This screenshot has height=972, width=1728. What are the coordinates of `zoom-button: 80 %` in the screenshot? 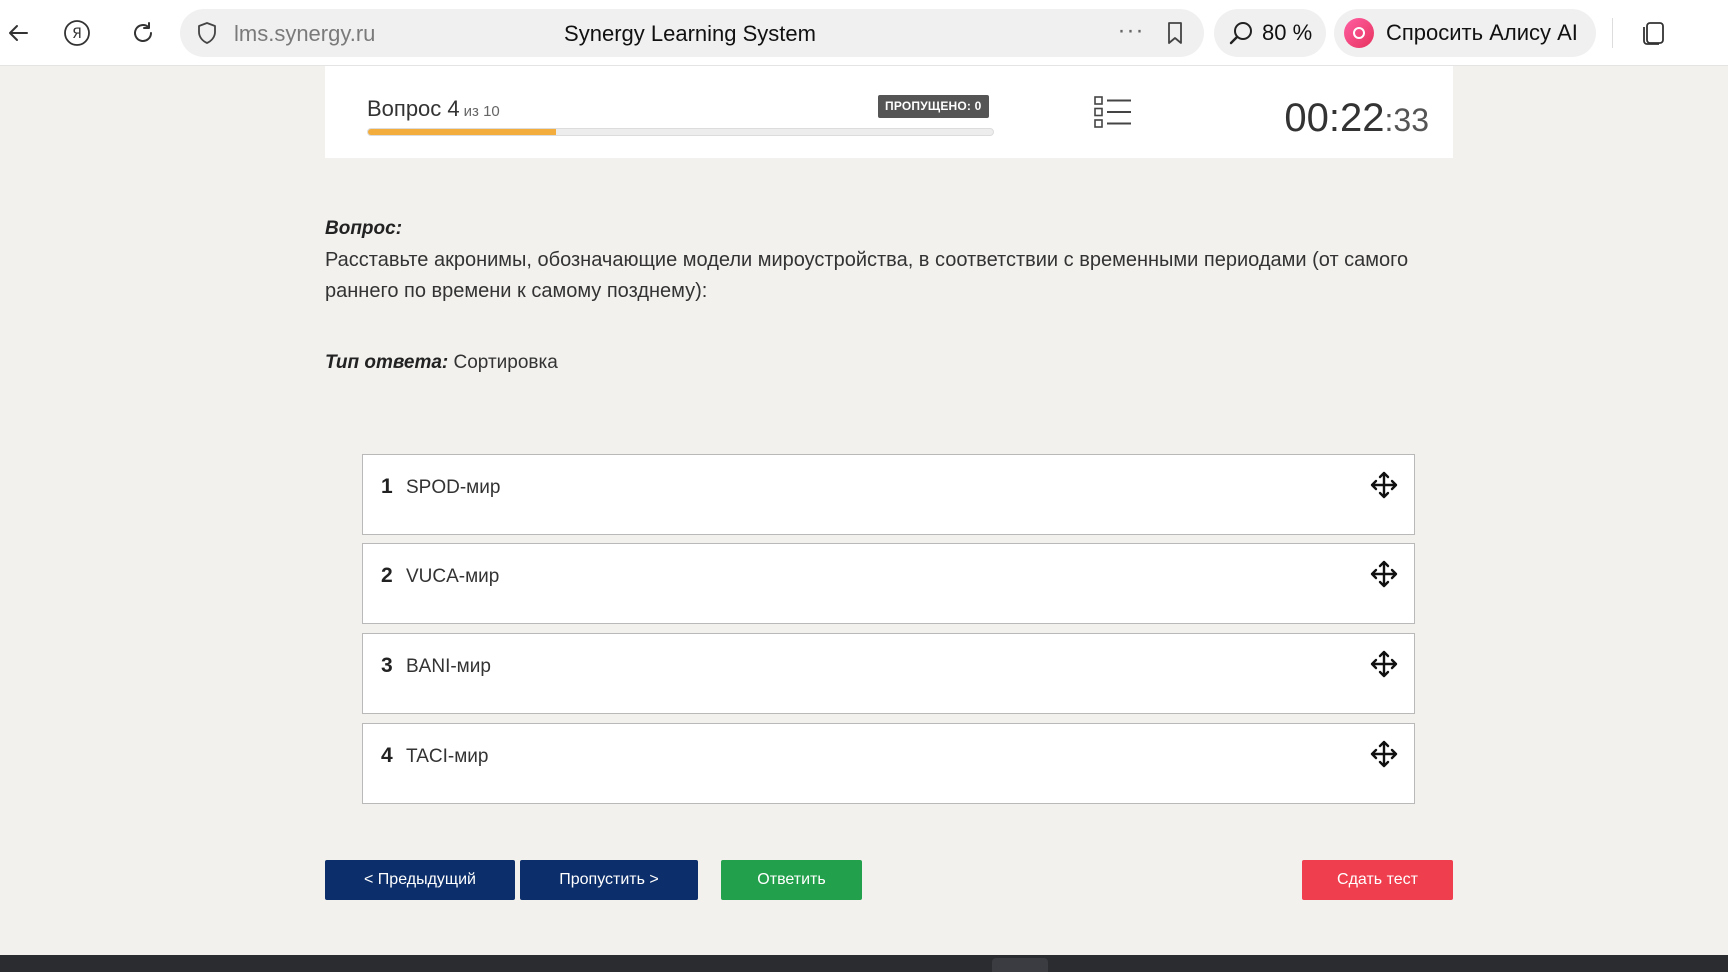 It's located at (1270, 33).